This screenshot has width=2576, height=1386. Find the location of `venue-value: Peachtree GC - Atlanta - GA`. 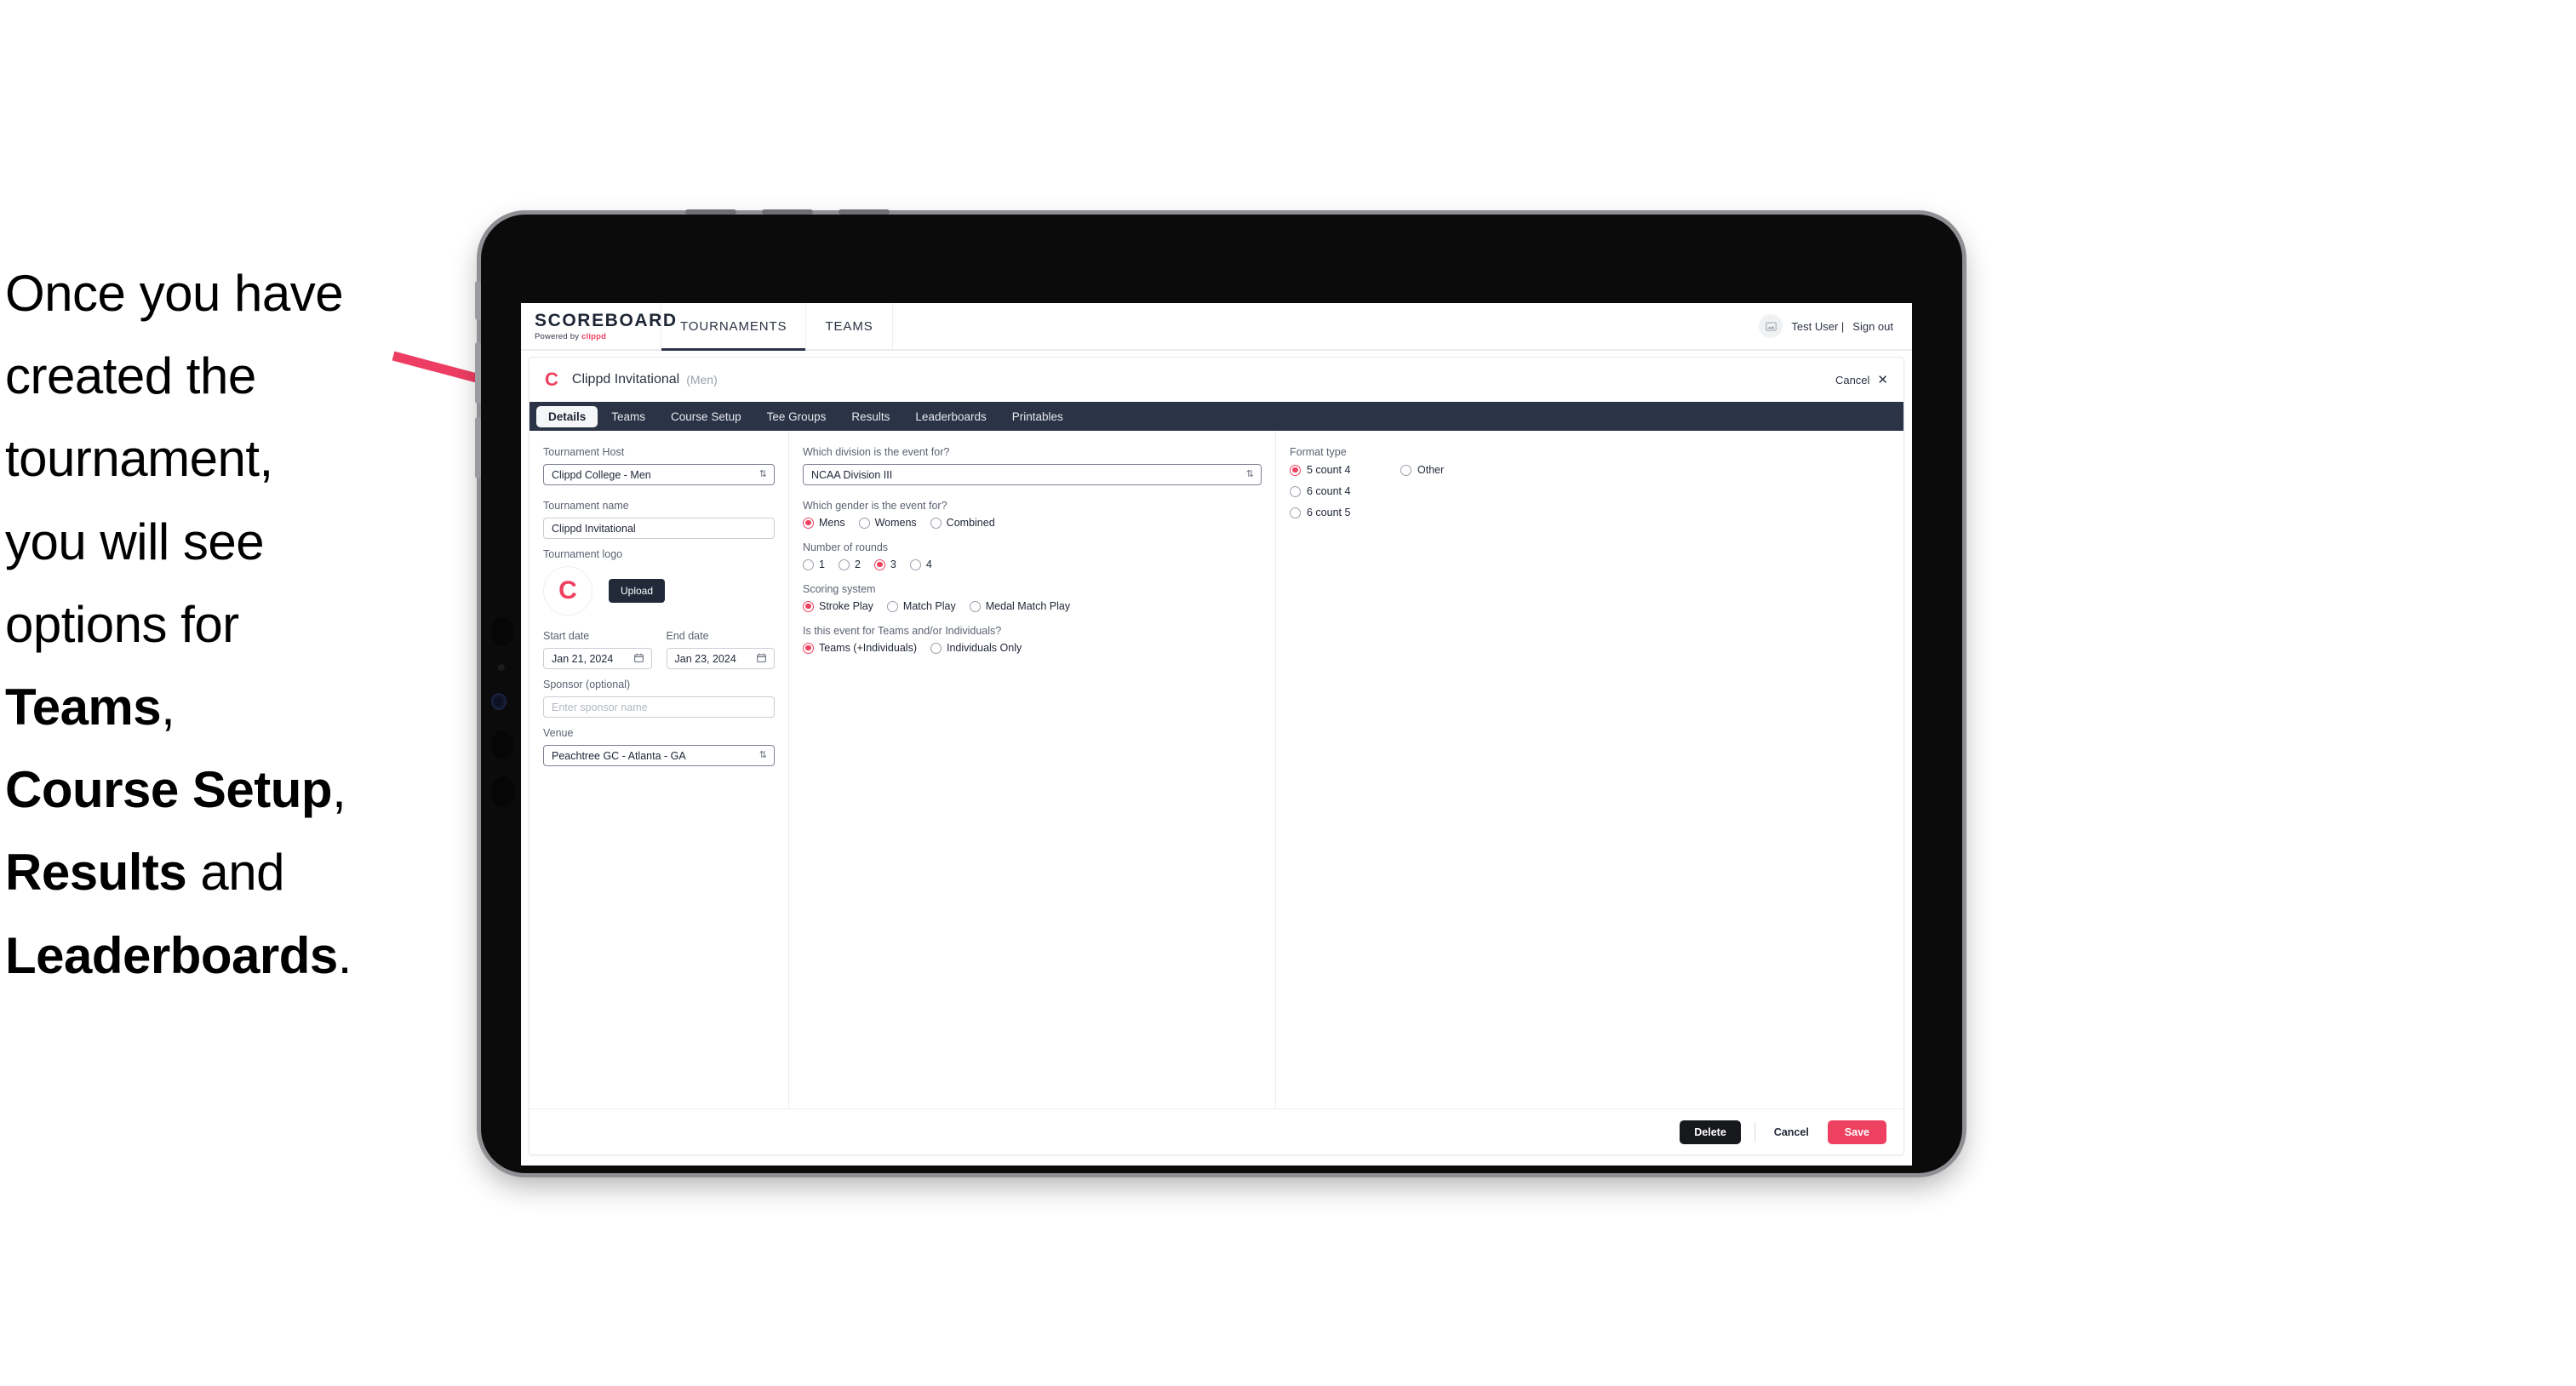

venue-value: Peachtree GC - Atlanta - GA is located at coordinates (619, 755).